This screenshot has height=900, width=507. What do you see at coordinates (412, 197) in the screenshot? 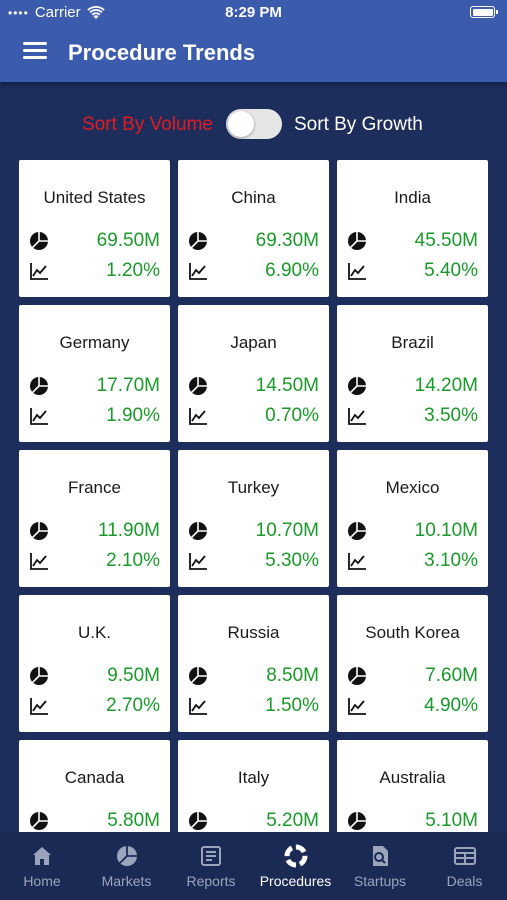
I see `country-name: India` at bounding box center [412, 197].